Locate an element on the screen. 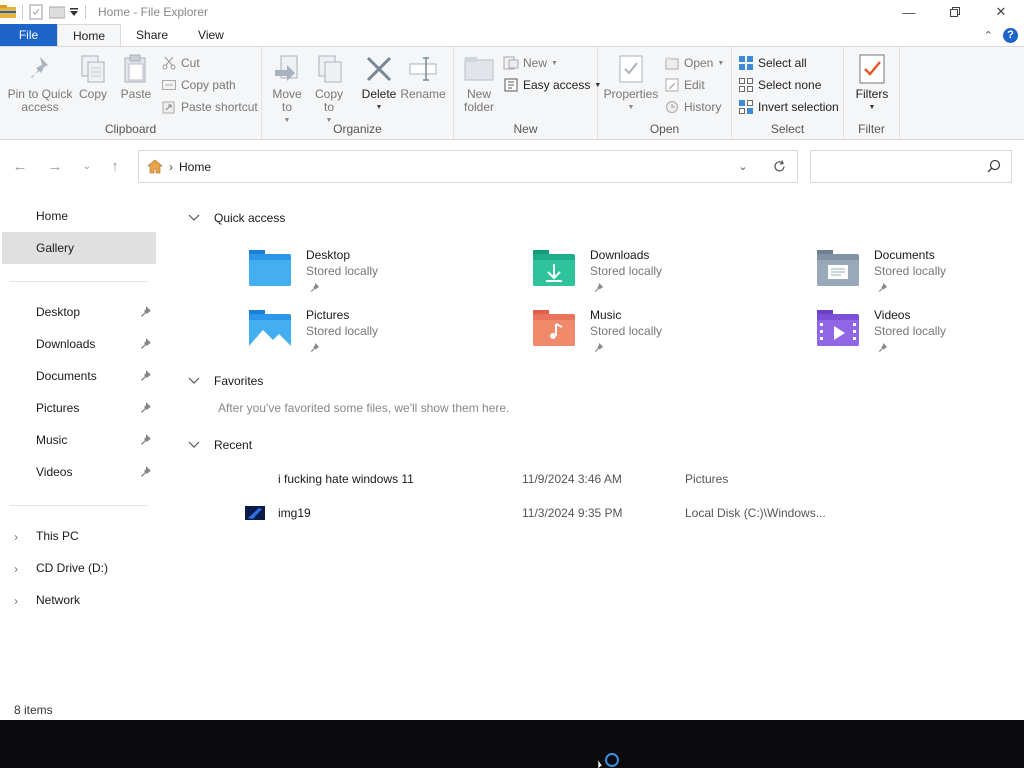 This screenshot has height=768, width=1024. new-group: New folder New ▼ Easy access ▼ New is located at coordinates (527, 93).